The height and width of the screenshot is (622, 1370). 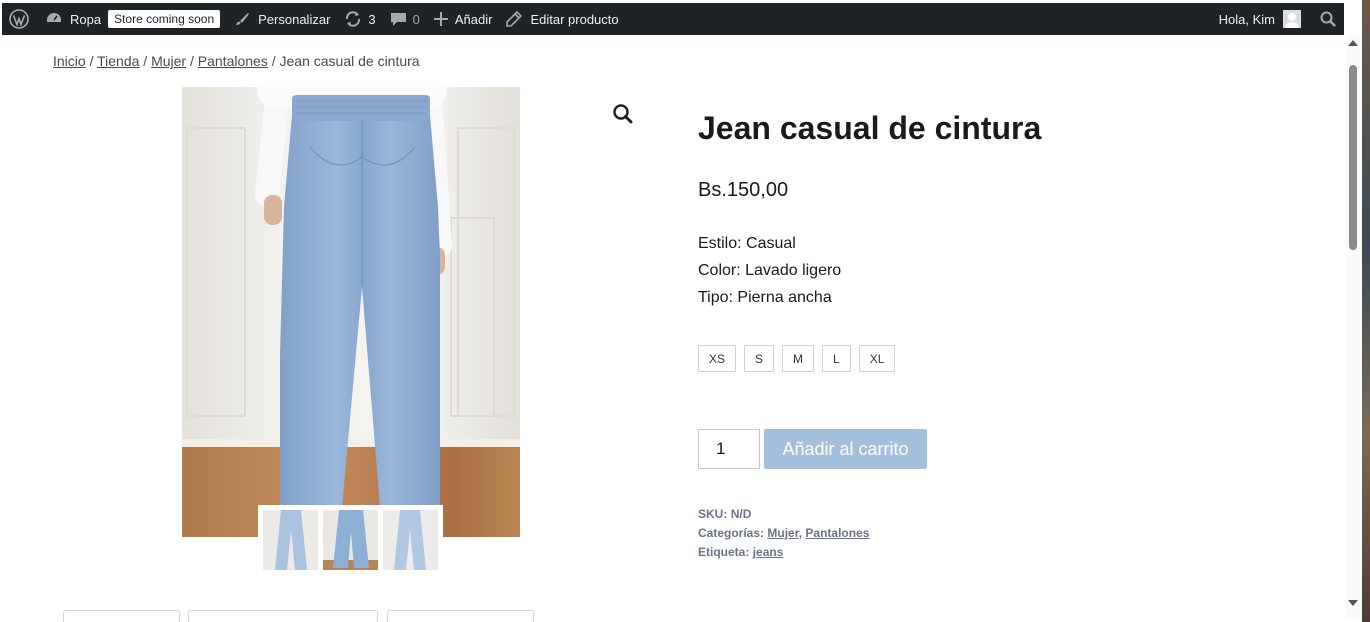 I want to click on category-link-pantalones: Pantalones, so click(x=837, y=533).